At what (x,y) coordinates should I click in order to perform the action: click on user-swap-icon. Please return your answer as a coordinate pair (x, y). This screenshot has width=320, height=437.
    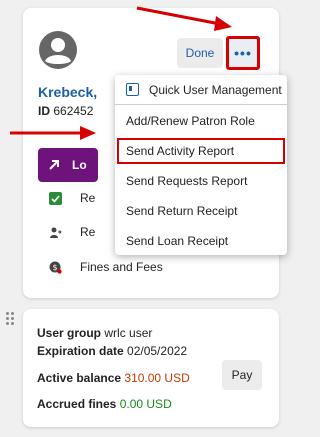
    Looking at the image, I should click on (55, 232).